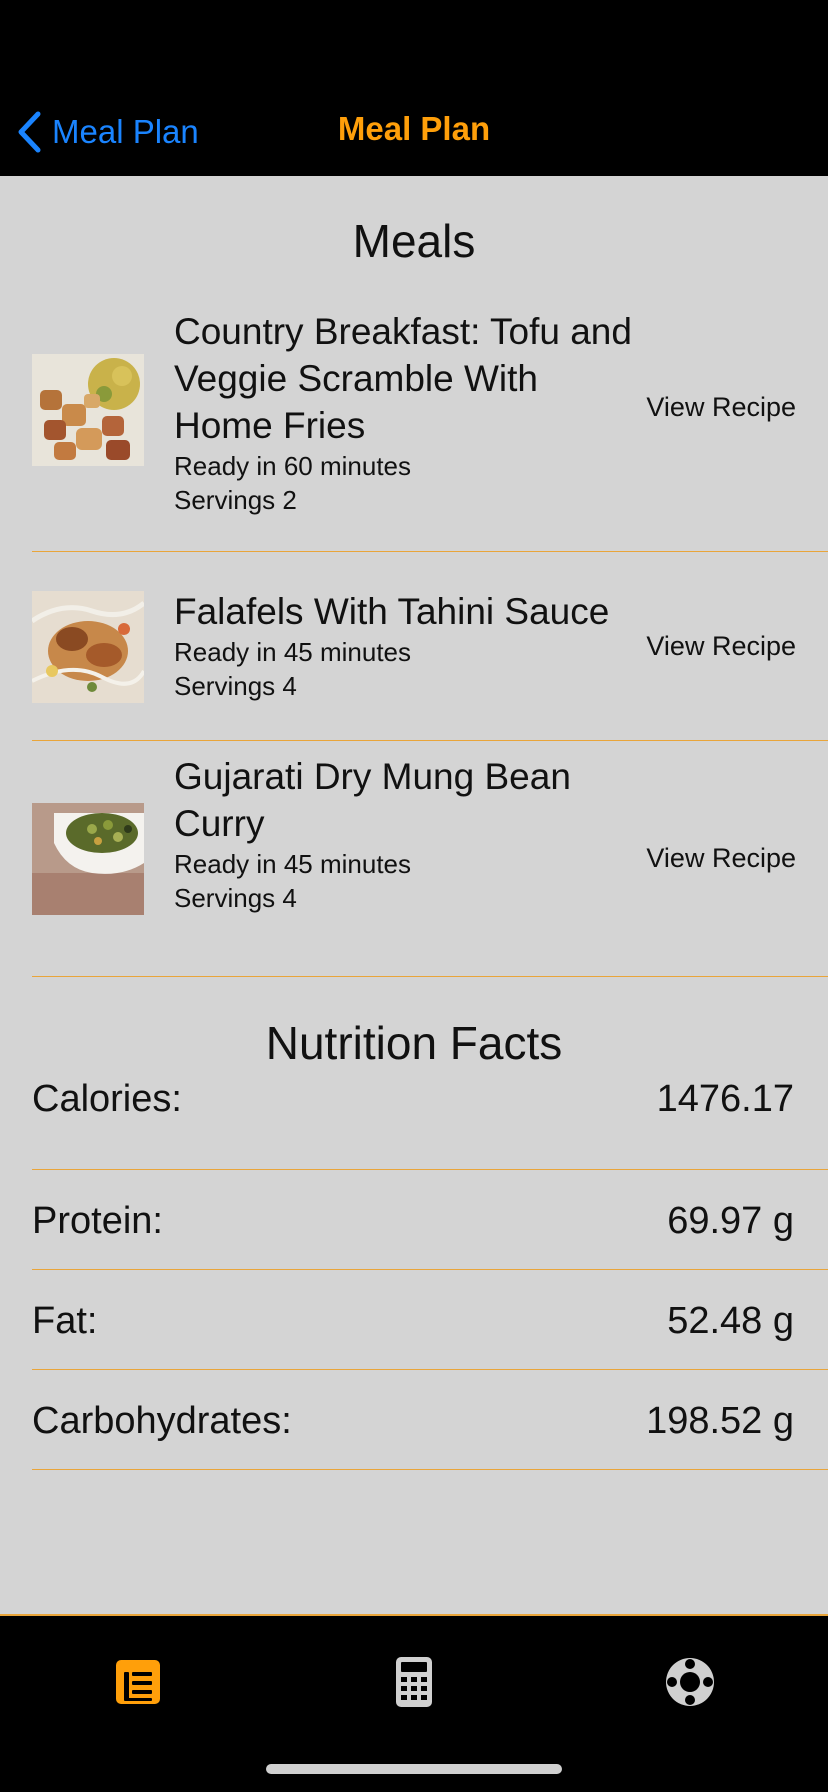  I want to click on calculator-icon, so click(414, 1682).